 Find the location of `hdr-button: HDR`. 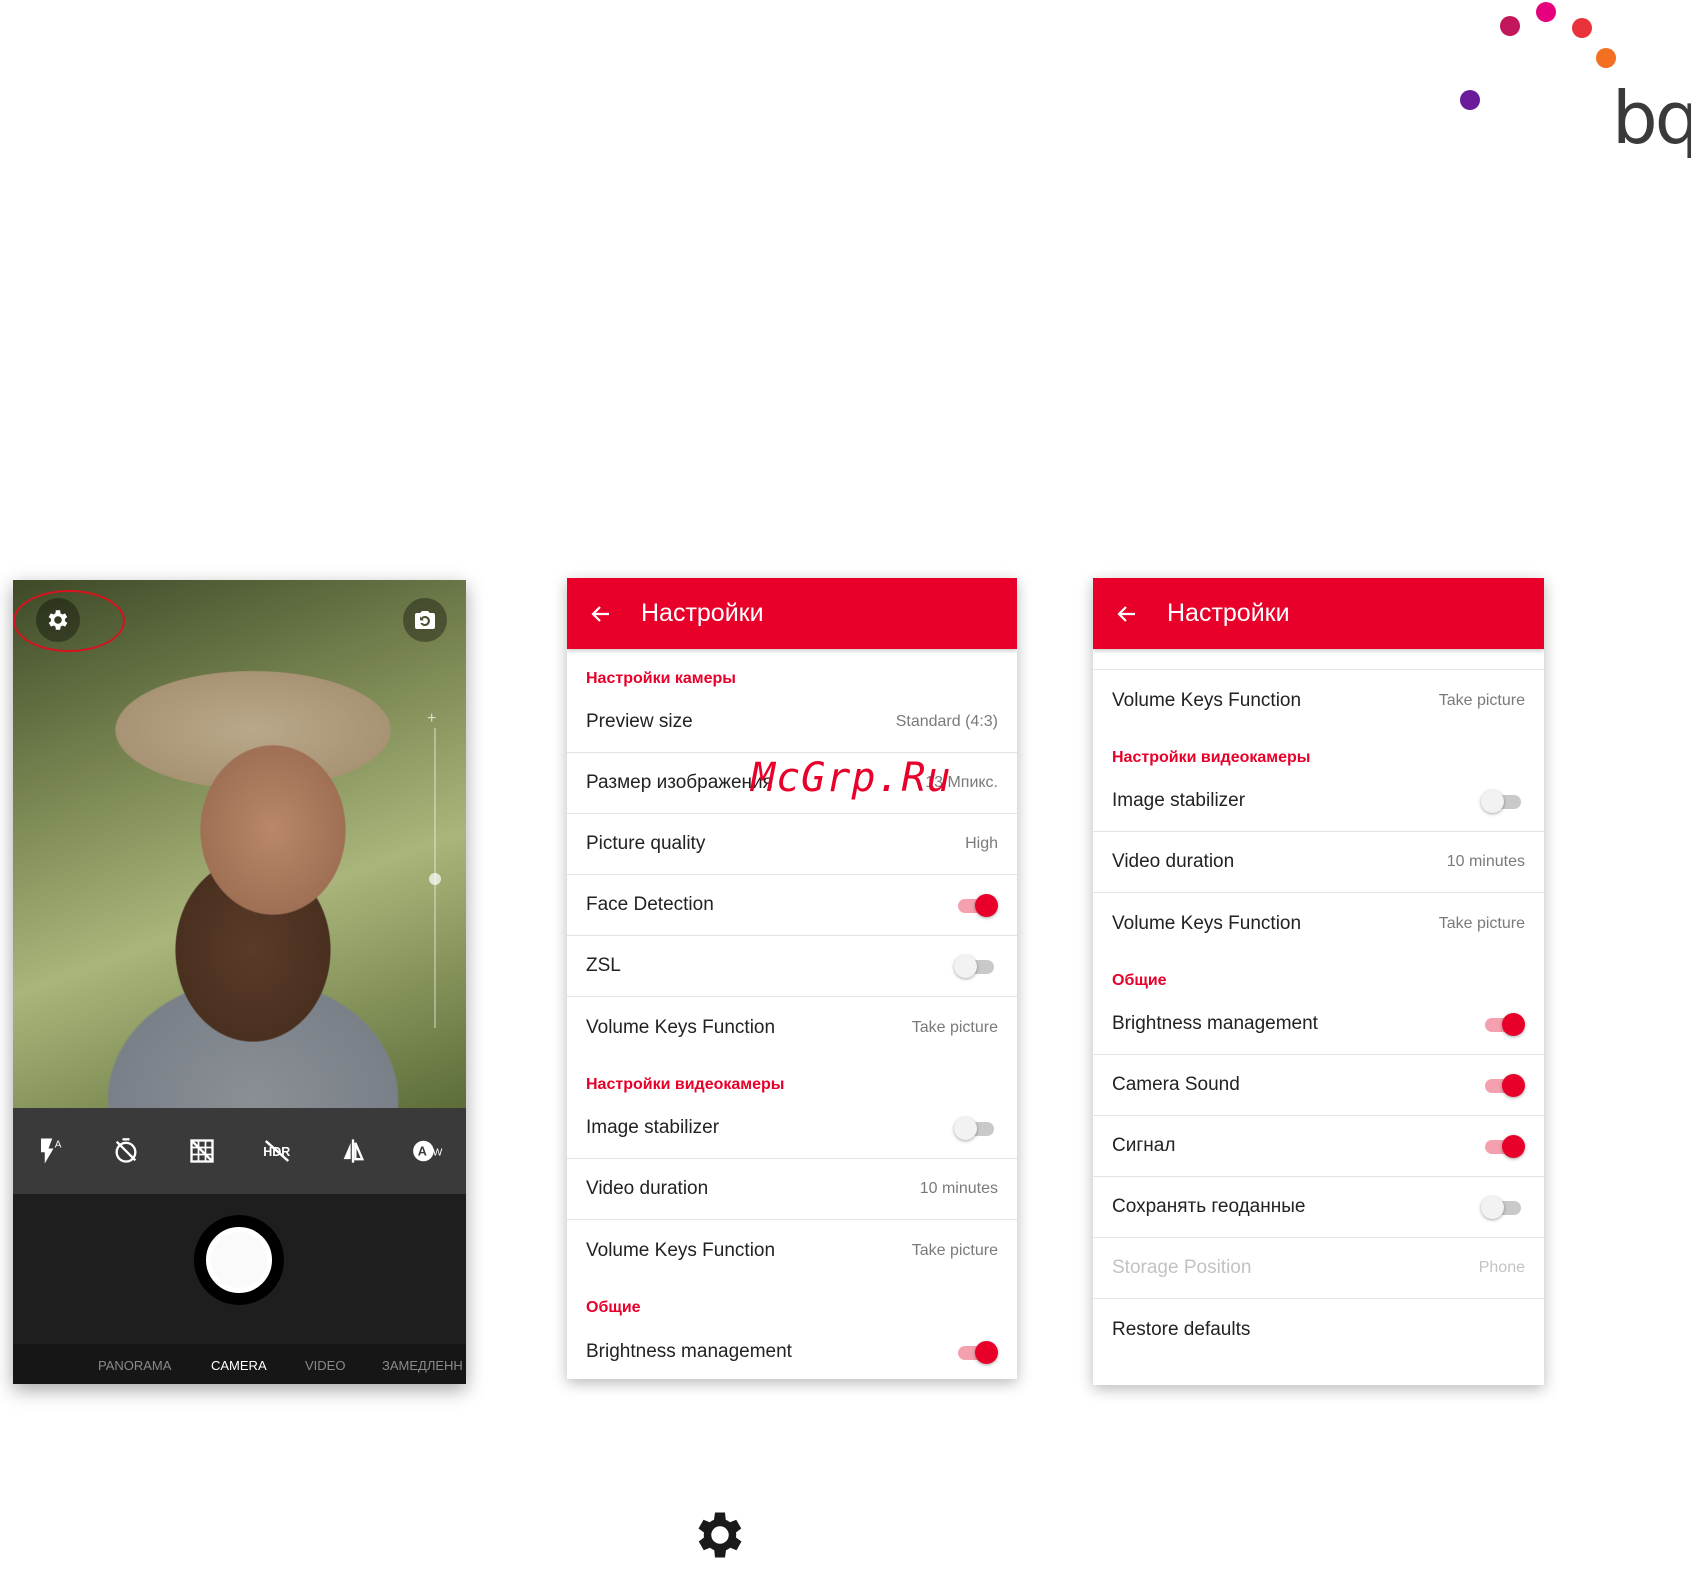

hdr-button: HDR is located at coordinates (277, 1151).